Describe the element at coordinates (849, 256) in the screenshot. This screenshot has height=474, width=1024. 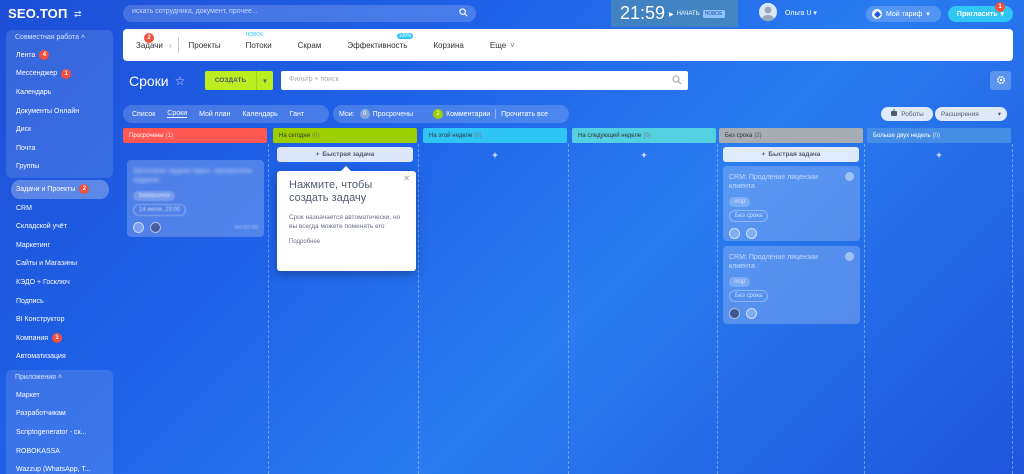
I see `status-icon` at that location.